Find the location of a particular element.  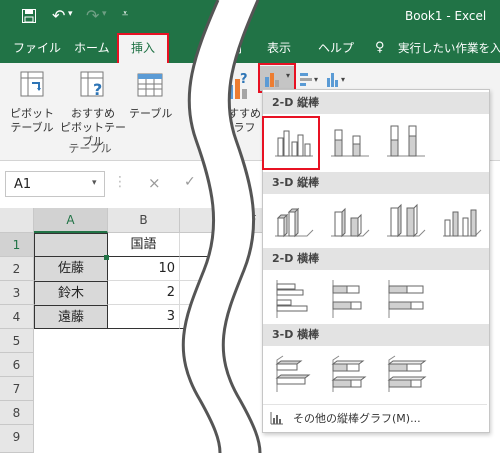

stacked-column-icon is located at coordinates (349, 143).